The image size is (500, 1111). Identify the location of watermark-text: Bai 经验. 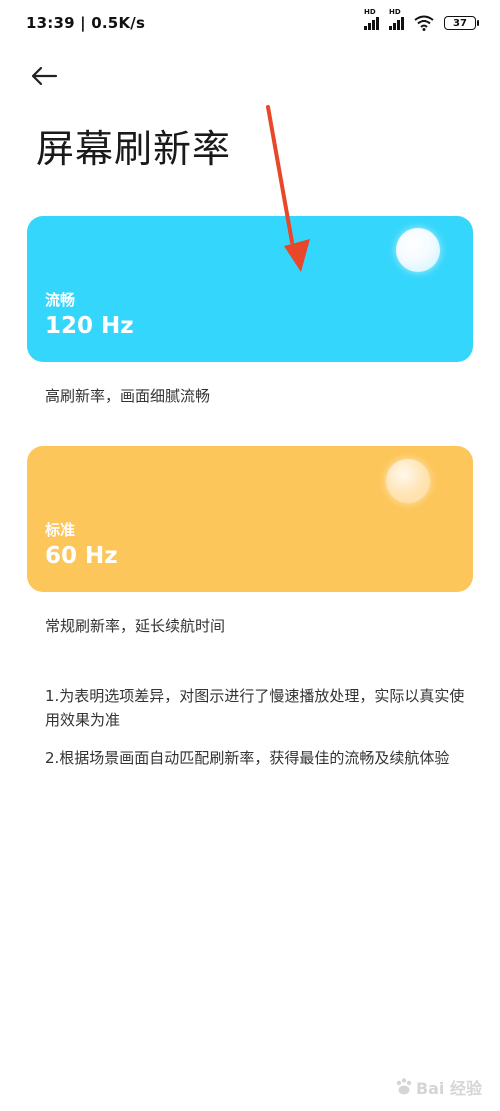
(448, 1088).